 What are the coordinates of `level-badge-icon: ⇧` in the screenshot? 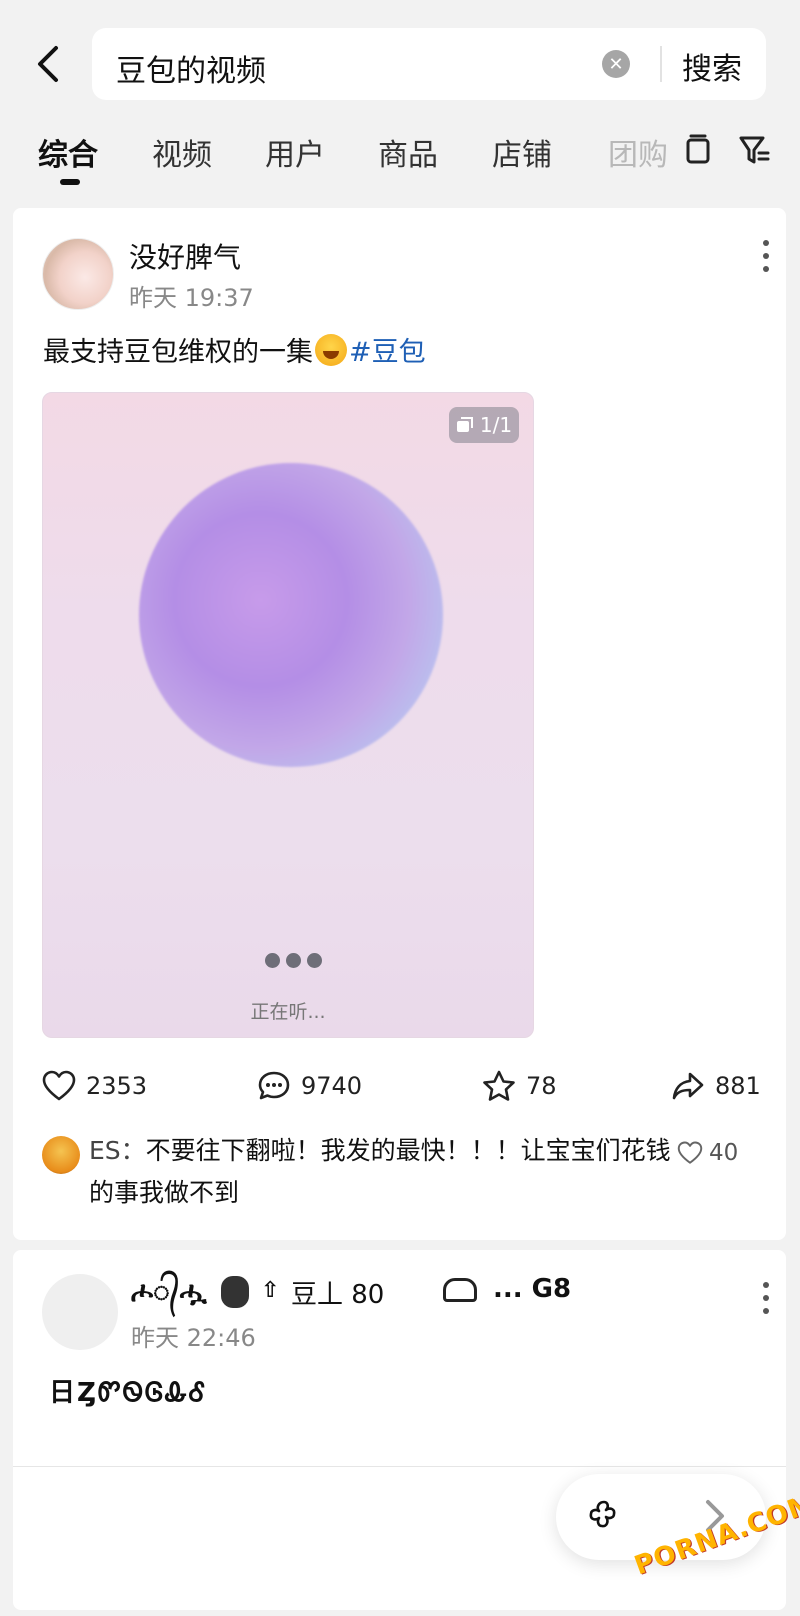 It's located at (270, 1290).